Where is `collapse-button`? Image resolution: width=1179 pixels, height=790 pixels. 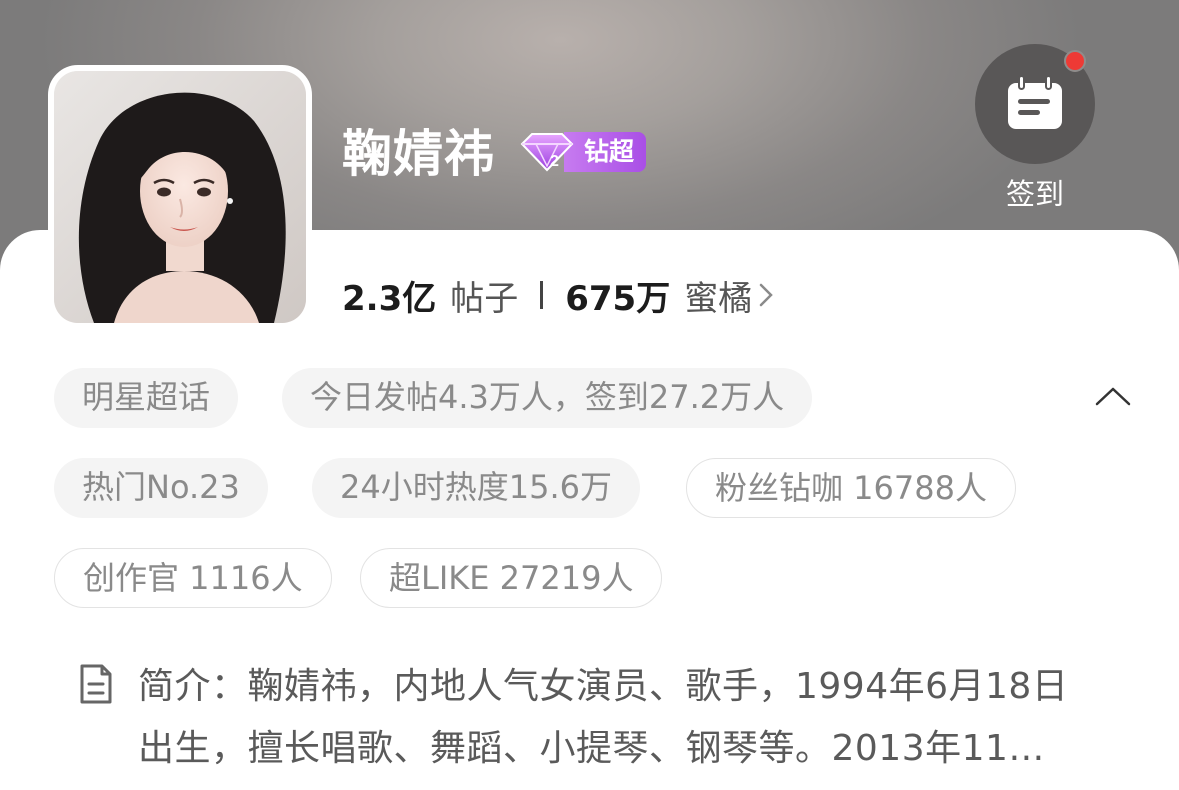
collapse-button is located at coordinates (1113, 396).